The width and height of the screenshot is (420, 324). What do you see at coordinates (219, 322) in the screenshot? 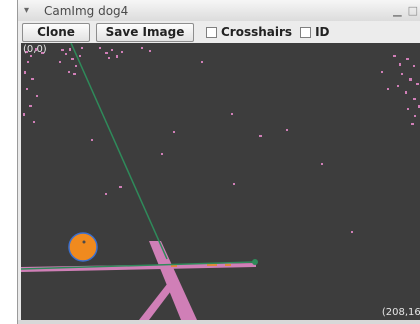
I see `window-bottom-edge` at bounding box center [219, 322].